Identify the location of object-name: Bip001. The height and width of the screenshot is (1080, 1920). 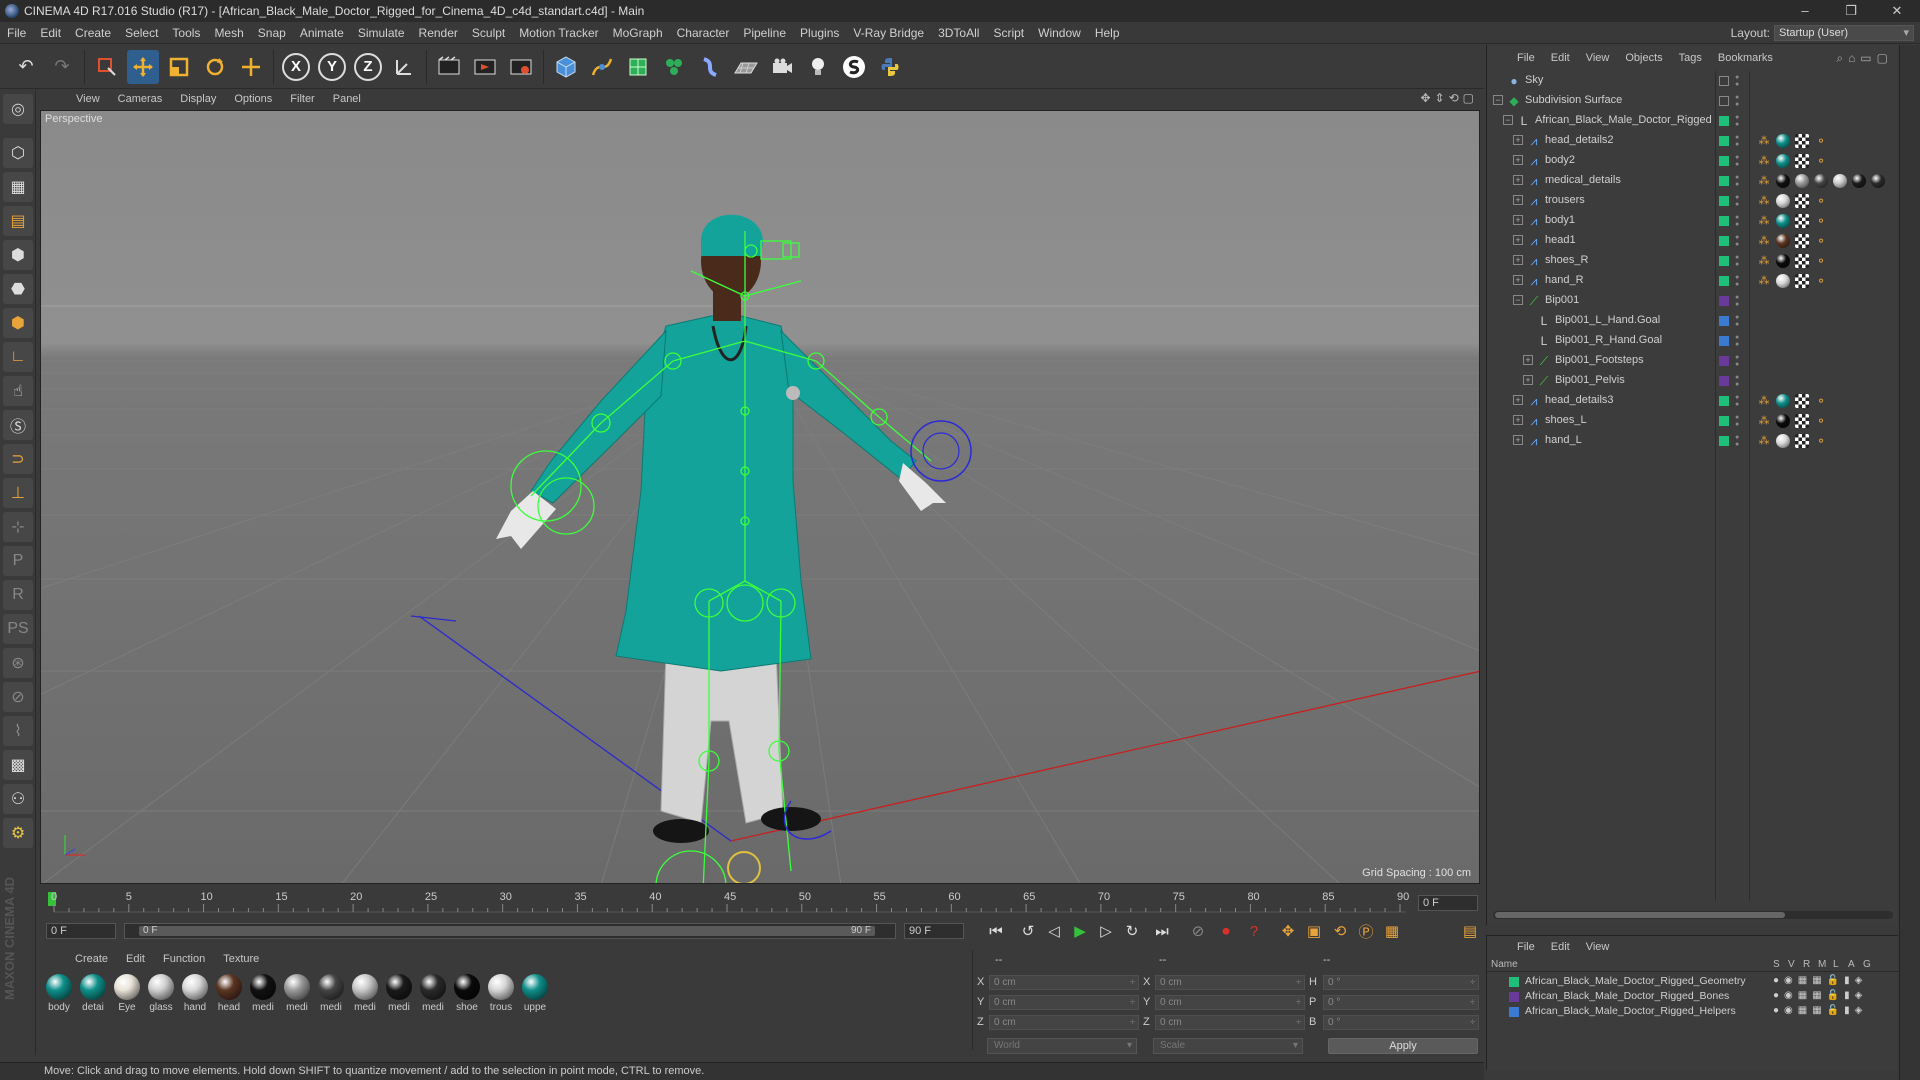
(1562, 300).